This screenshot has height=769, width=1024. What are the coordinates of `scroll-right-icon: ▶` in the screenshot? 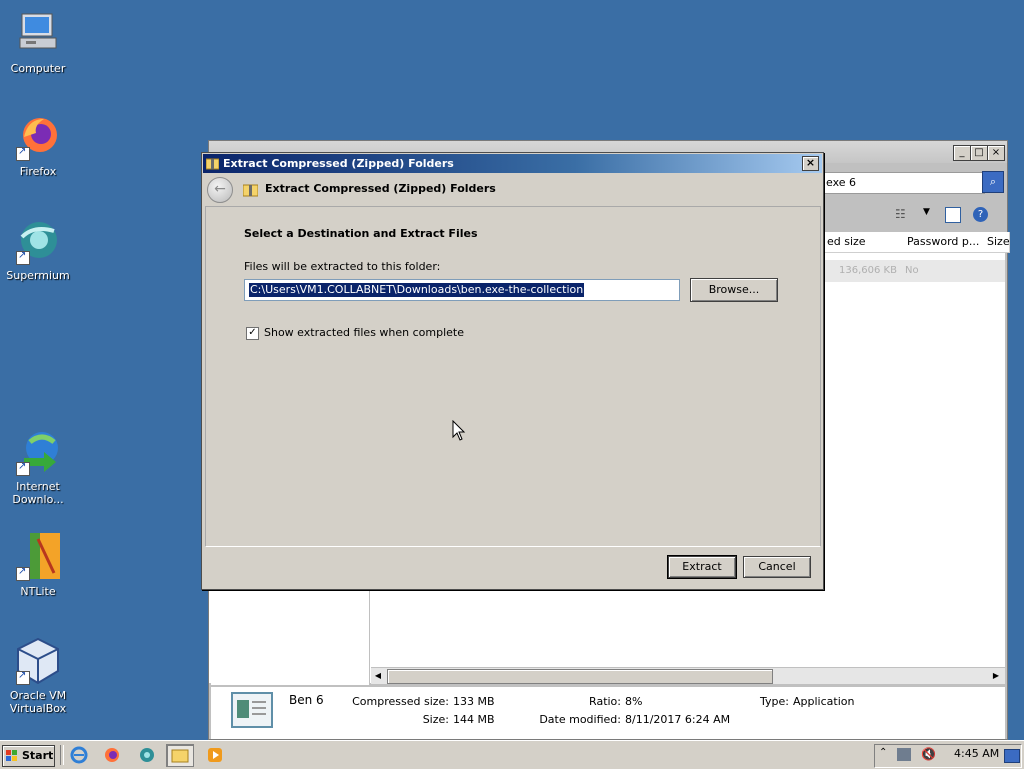 It's located at (996, 676).